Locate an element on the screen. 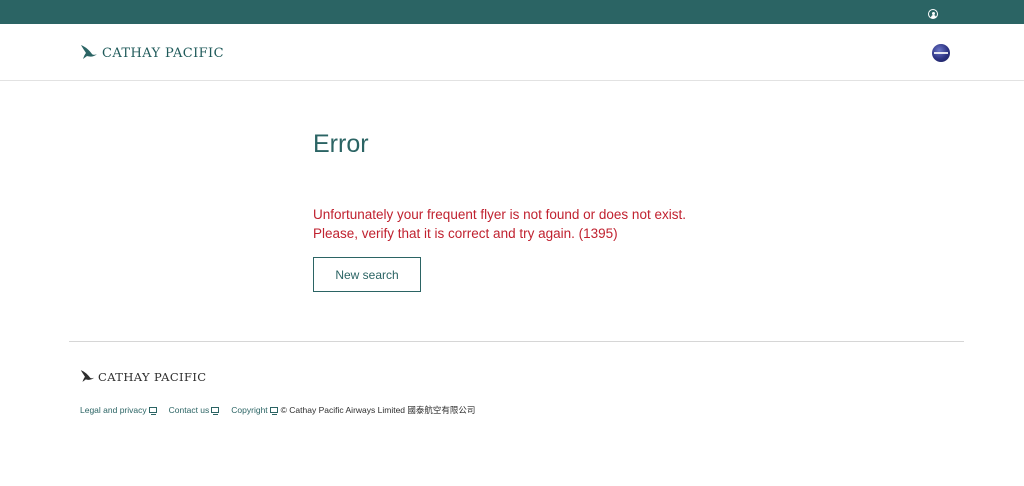 This screenshot has width=1024, height=486. new-search-button: New search is located at coordinates (367, 274).